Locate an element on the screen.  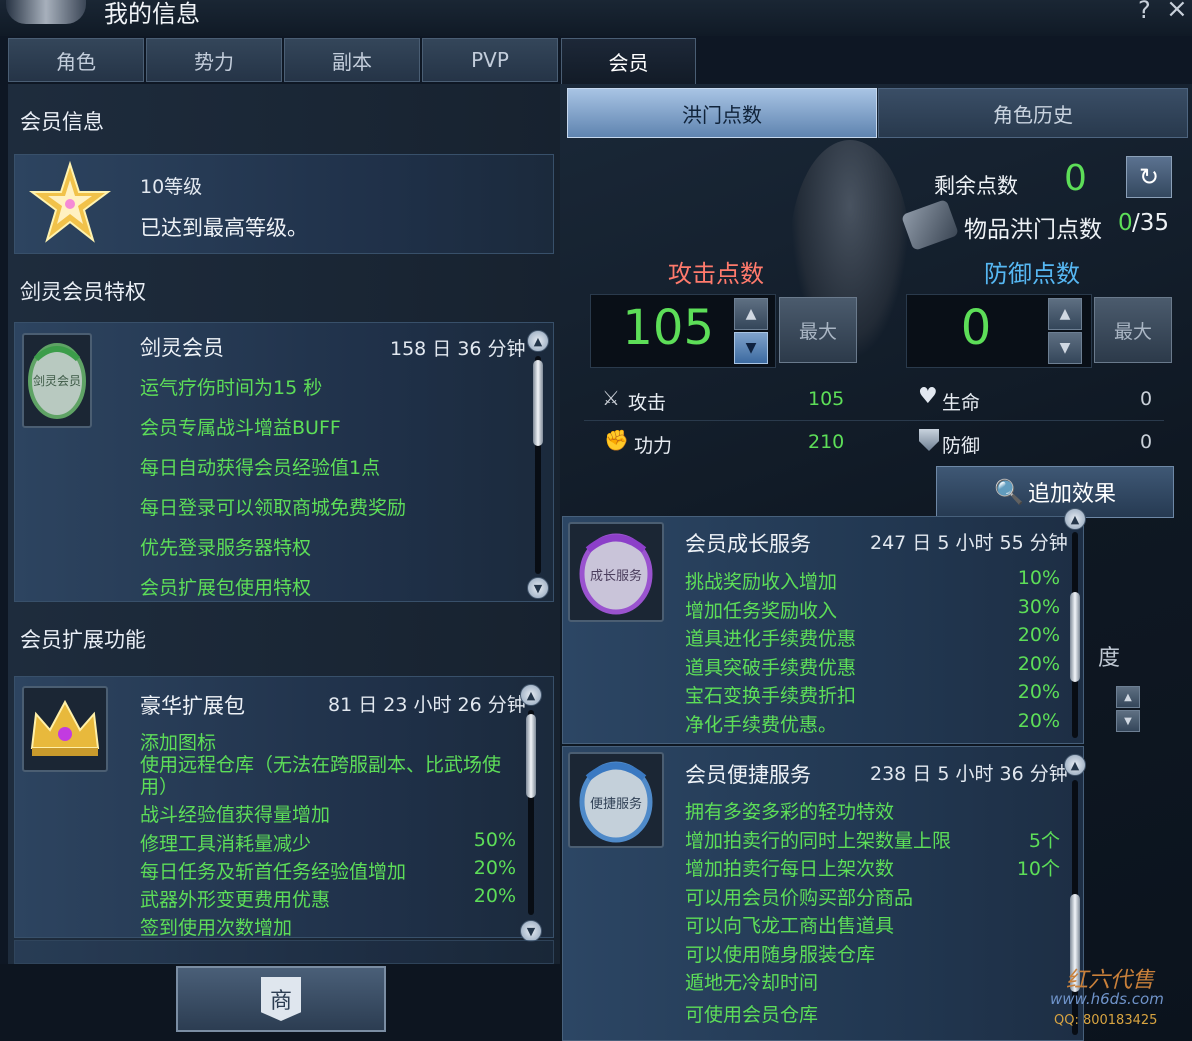
help-icon: ? is located at coordinates (1144, 12).